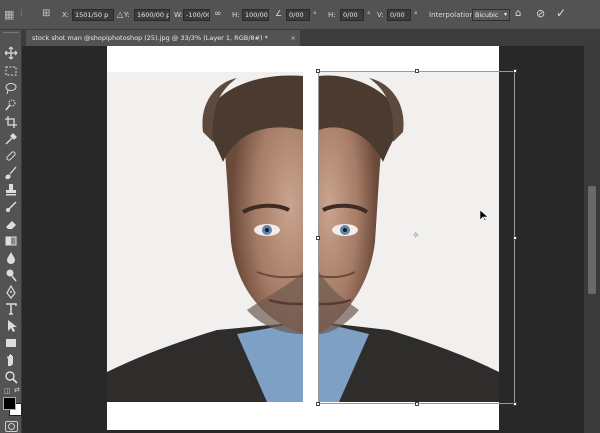 The image size is (600, 433). Describe the element at coordinates (46, 13) in the screenshot. I see `reference-point-icon: ⊞` at that location.